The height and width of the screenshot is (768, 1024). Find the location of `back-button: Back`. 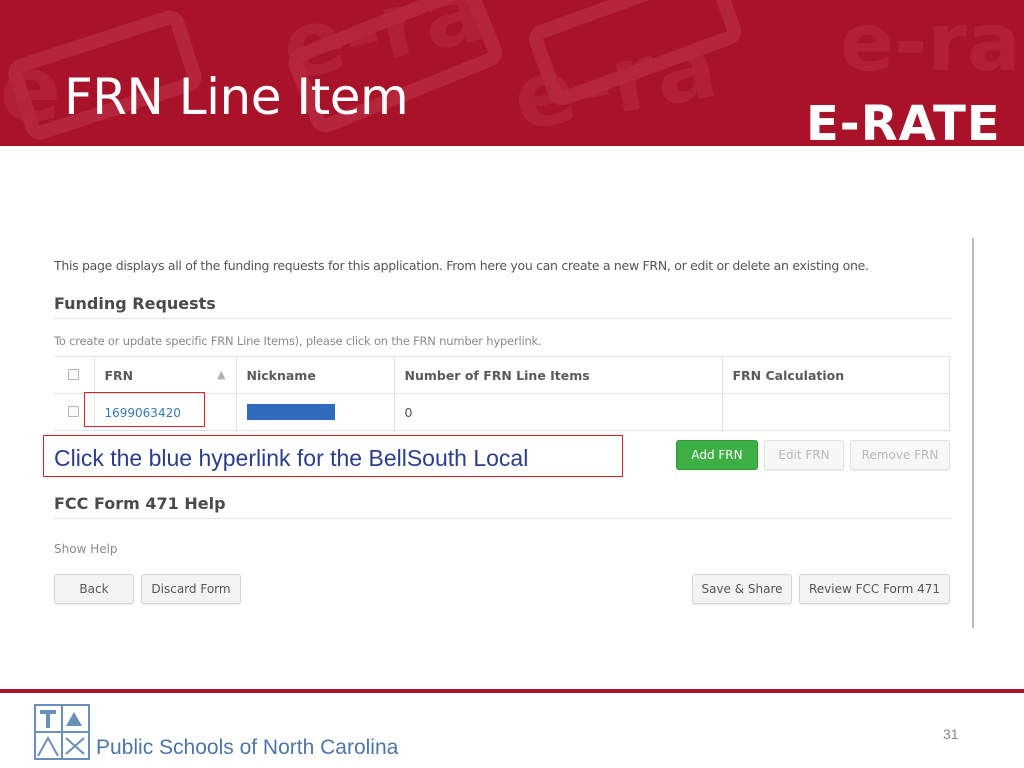

back-button: Back is located at coordinates (94, 589).